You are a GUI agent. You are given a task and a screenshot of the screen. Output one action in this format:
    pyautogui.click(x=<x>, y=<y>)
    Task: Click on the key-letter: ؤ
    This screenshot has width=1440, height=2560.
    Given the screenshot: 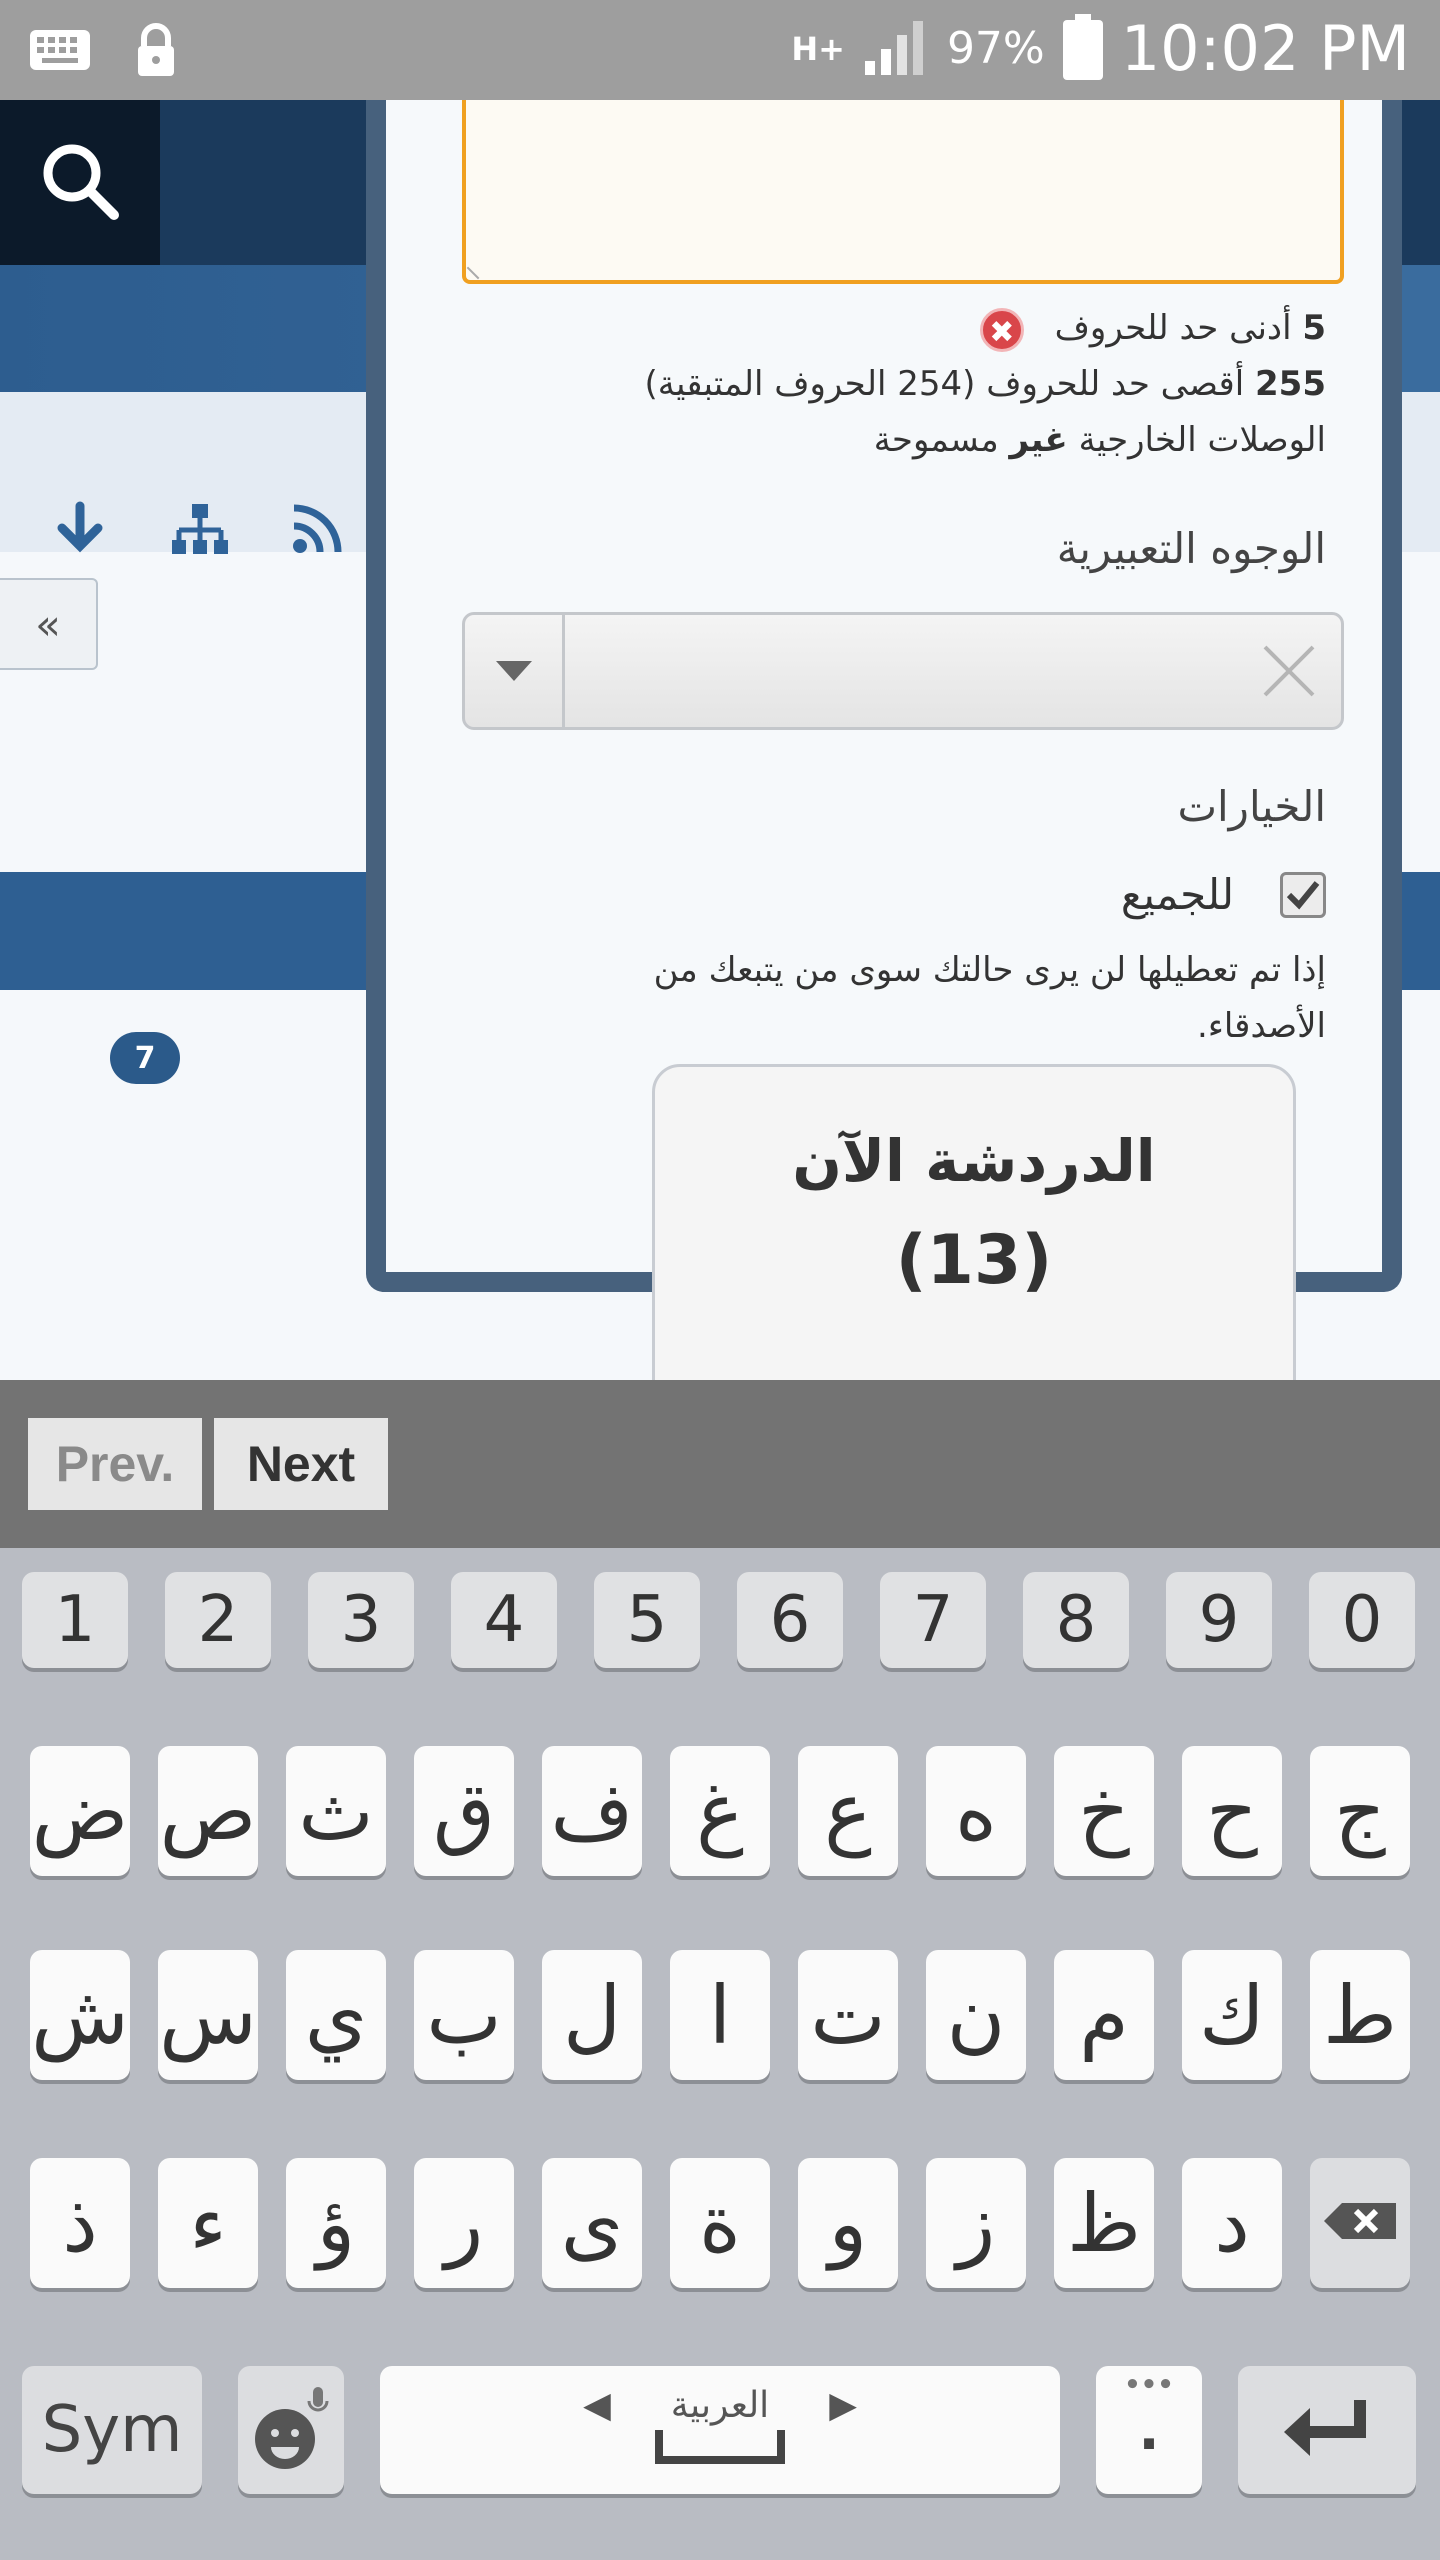 What is the action you would take?
    pyautogui.click(x=336, y=2223)
    